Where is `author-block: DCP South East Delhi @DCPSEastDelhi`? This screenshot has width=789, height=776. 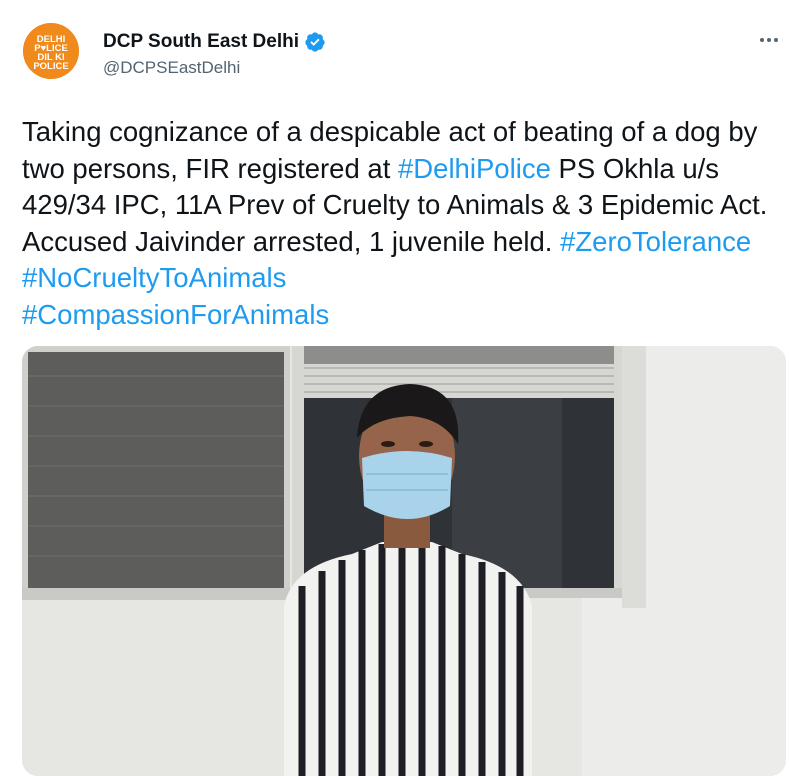 author-block: DCP South East Delhi @DCPSEastDelhi is located at coordinates (214, 54).